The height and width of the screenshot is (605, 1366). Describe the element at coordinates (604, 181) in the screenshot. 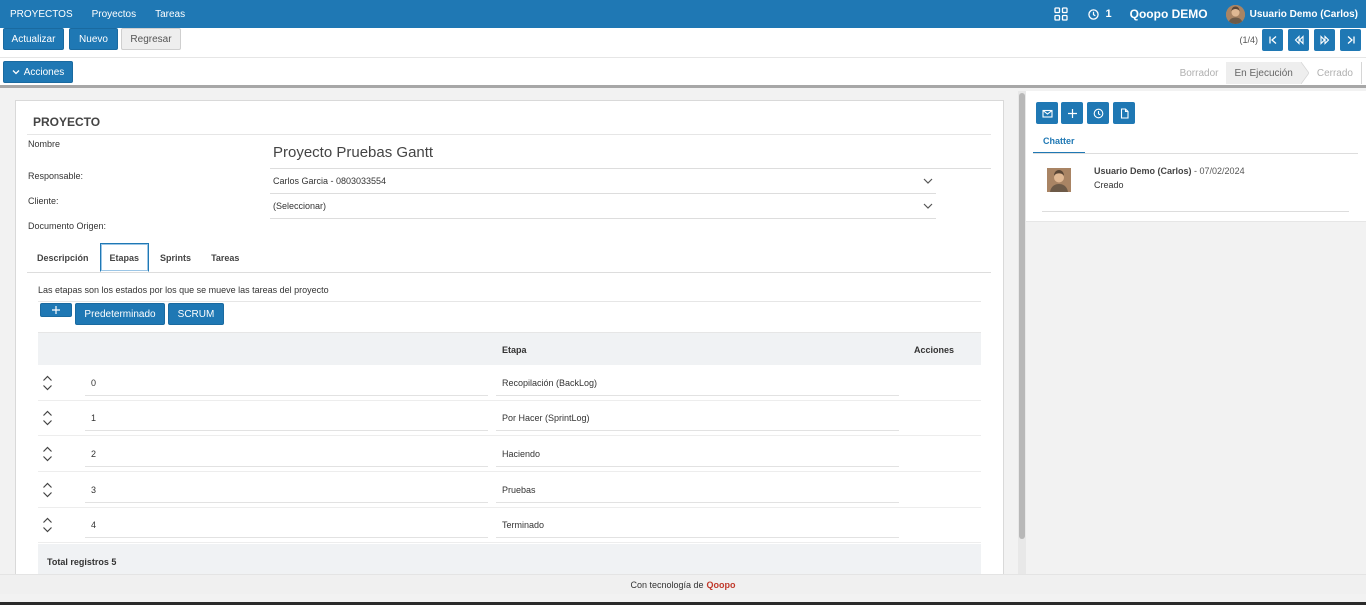

I see `responsable-select: Carlos Garcia - 0803033554` at that location.